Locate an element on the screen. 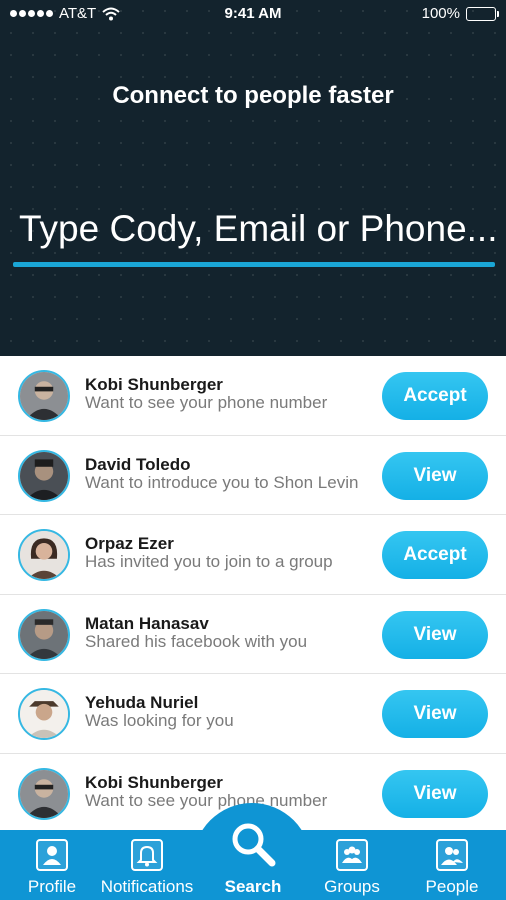  status-right: 100% is located at coordinates (460, 13).